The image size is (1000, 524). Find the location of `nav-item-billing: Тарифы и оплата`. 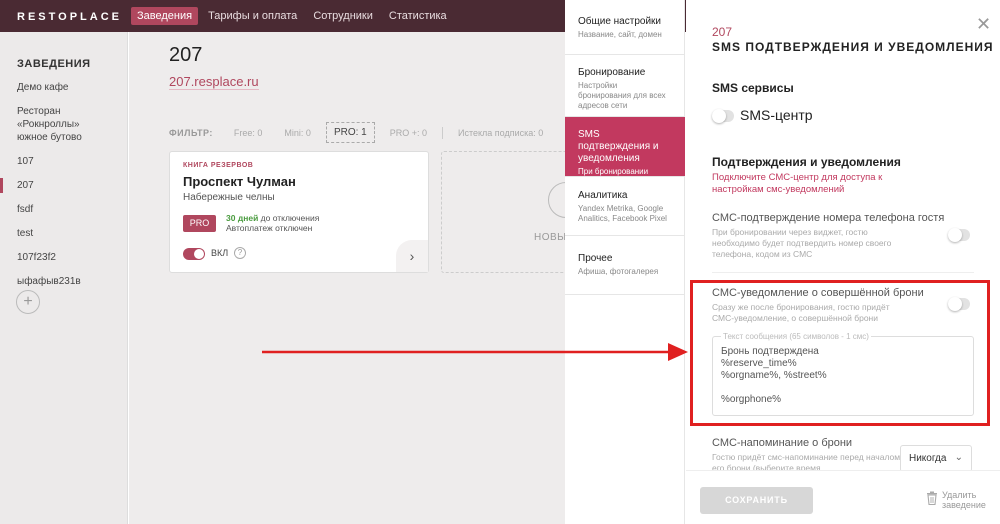

nav-item-billing: Тарифы и оплата is located at coordinates (252, 16).